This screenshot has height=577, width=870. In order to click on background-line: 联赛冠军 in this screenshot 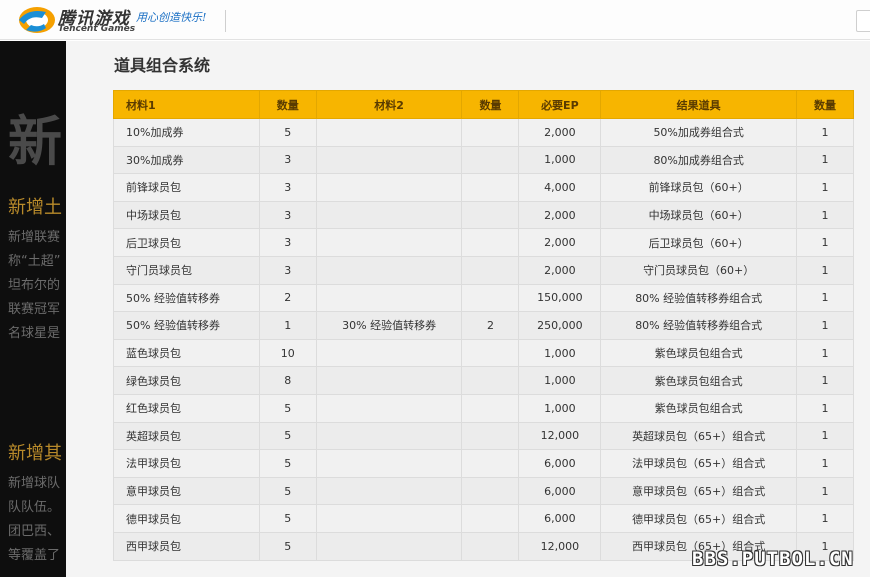, I will do `click(34, 309)`.